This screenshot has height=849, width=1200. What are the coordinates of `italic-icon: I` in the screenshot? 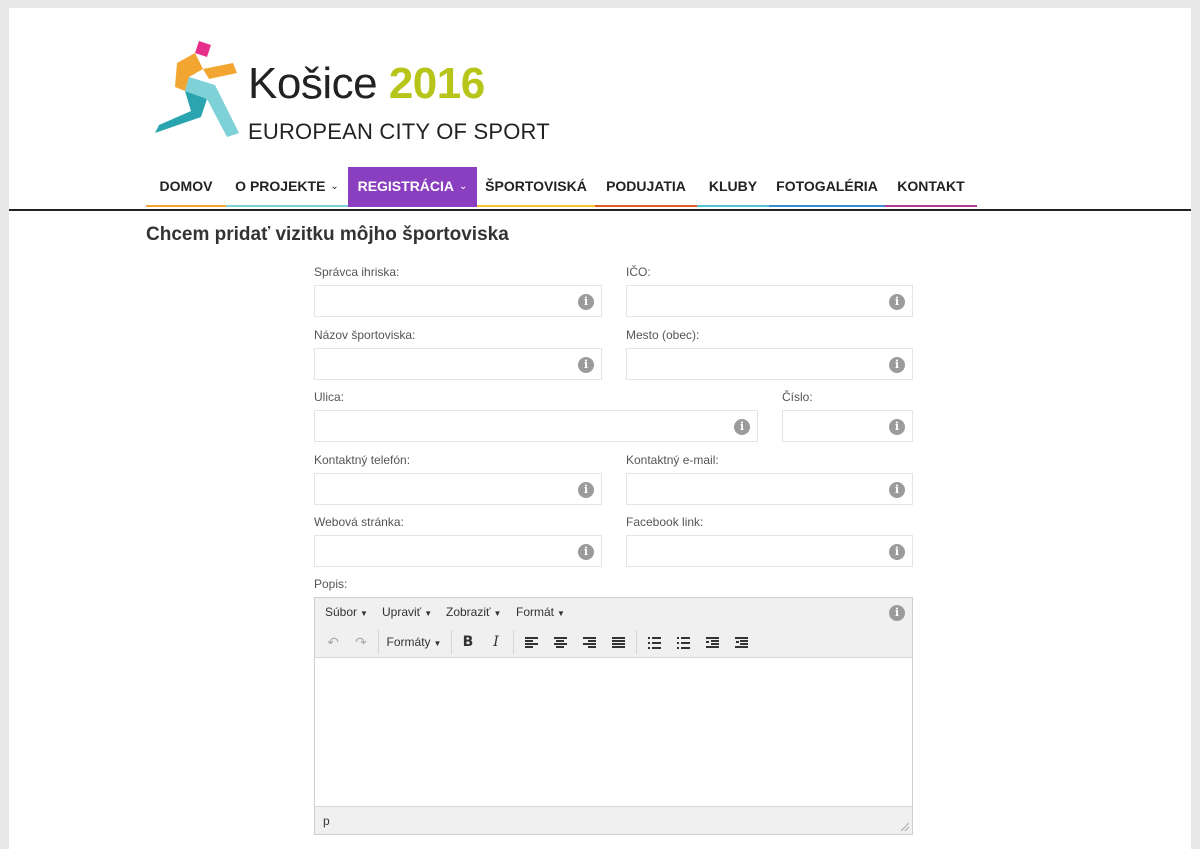 It's located at (496, 642).